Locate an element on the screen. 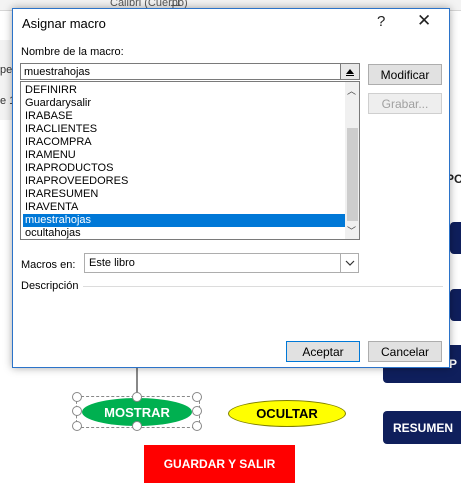  descripcion-divider is located at coordinates (263, 286).